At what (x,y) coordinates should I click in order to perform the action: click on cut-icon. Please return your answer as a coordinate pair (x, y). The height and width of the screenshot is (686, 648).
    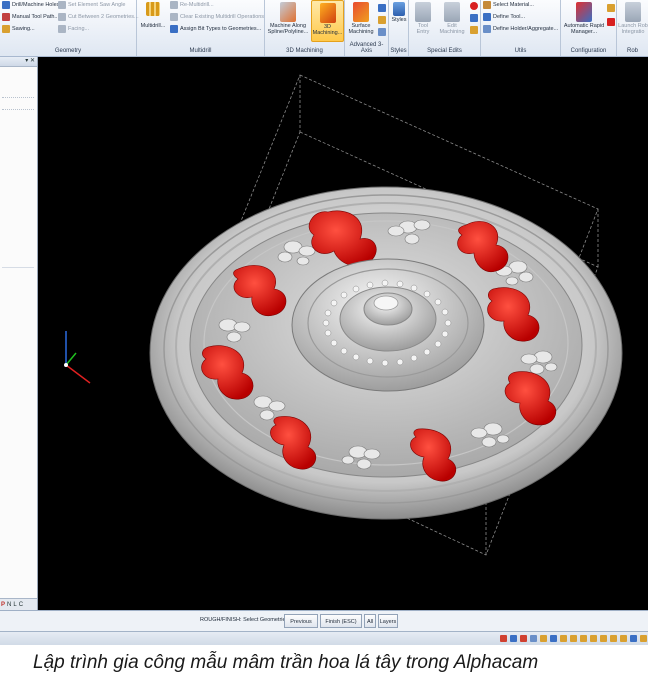
    Looking at the image, I should click on (62, 17).